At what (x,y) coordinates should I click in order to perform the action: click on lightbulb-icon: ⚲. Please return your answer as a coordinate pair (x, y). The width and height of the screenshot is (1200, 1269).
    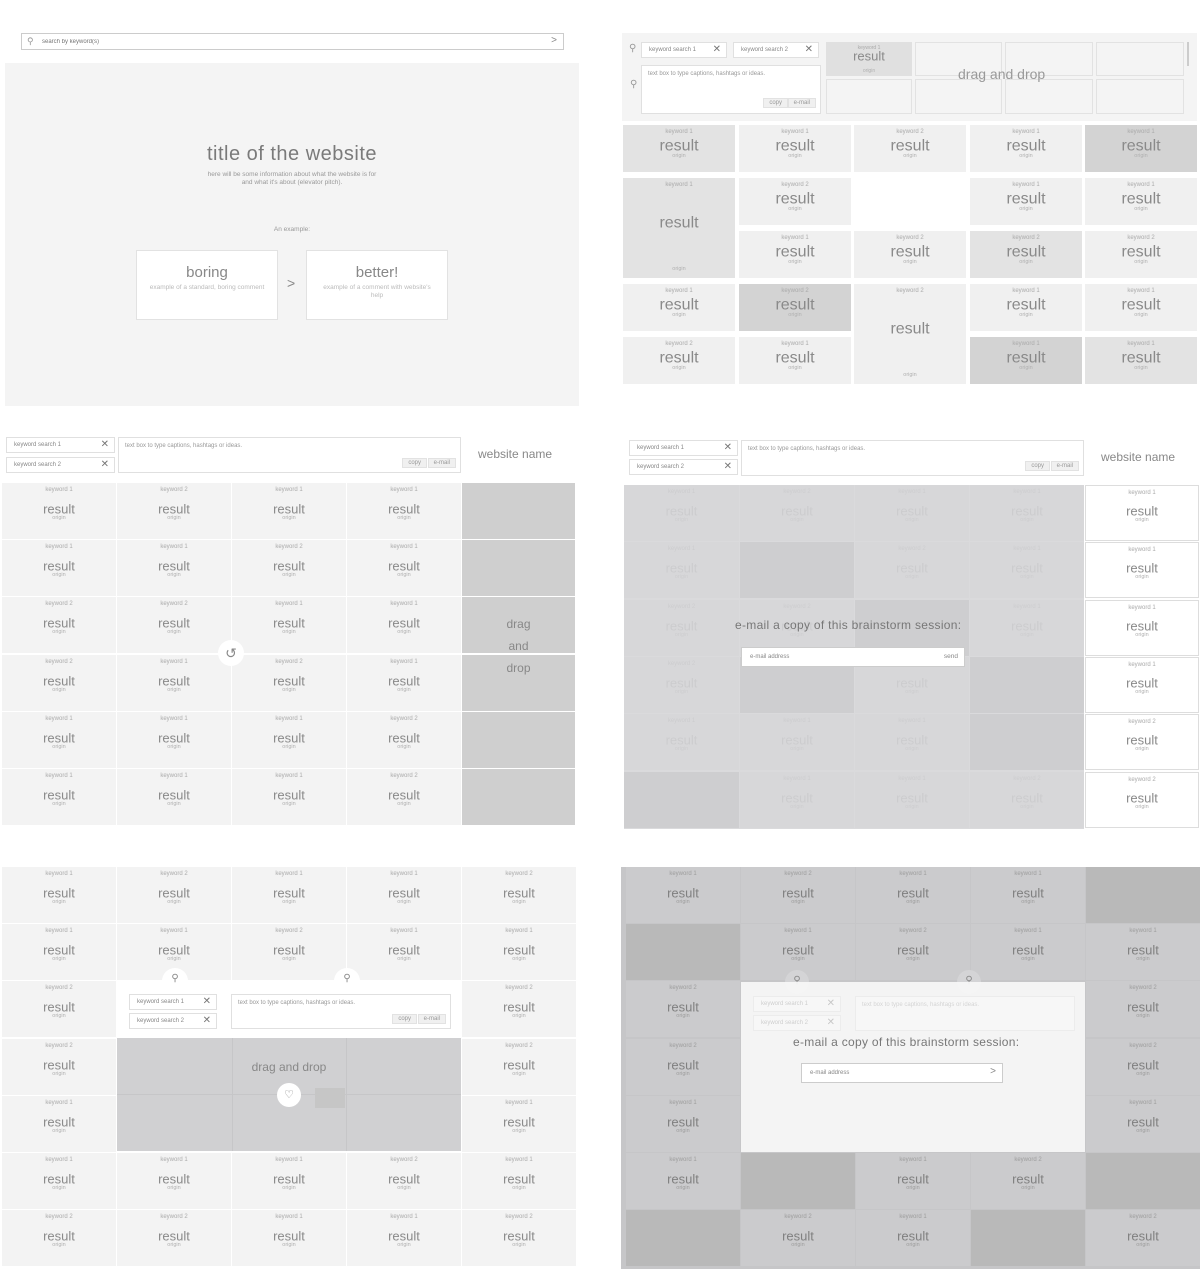
    Looking at the image, I should click on (347, 981).